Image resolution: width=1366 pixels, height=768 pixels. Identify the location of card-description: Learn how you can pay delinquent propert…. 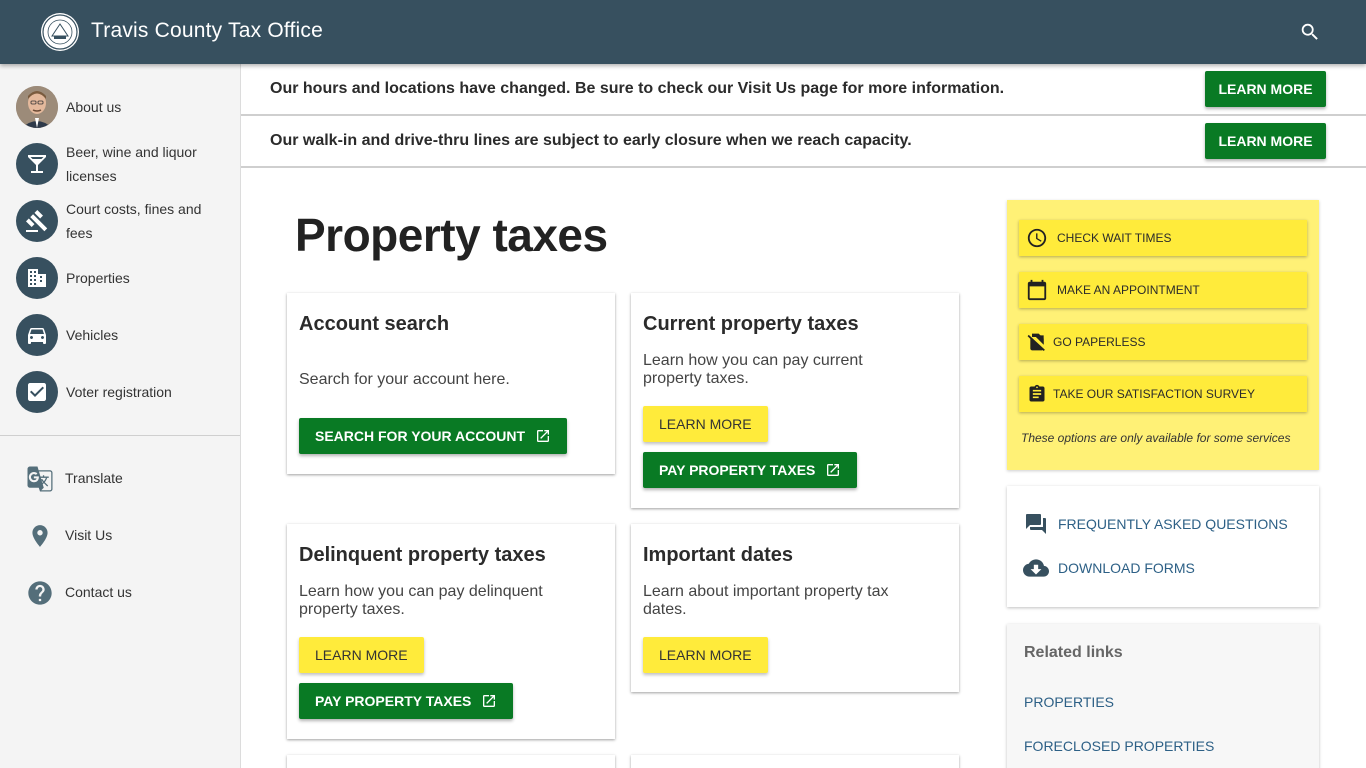
(421, 600).